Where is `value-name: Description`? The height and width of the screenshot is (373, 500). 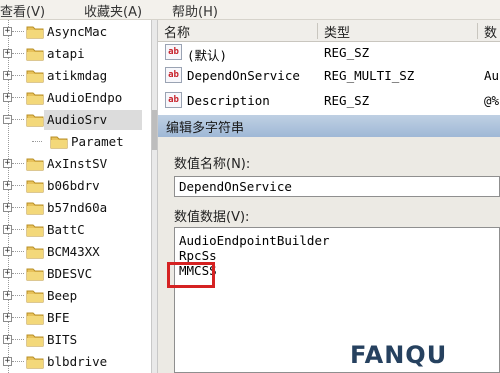
value-name: Description is located at coordinates (228, 100).